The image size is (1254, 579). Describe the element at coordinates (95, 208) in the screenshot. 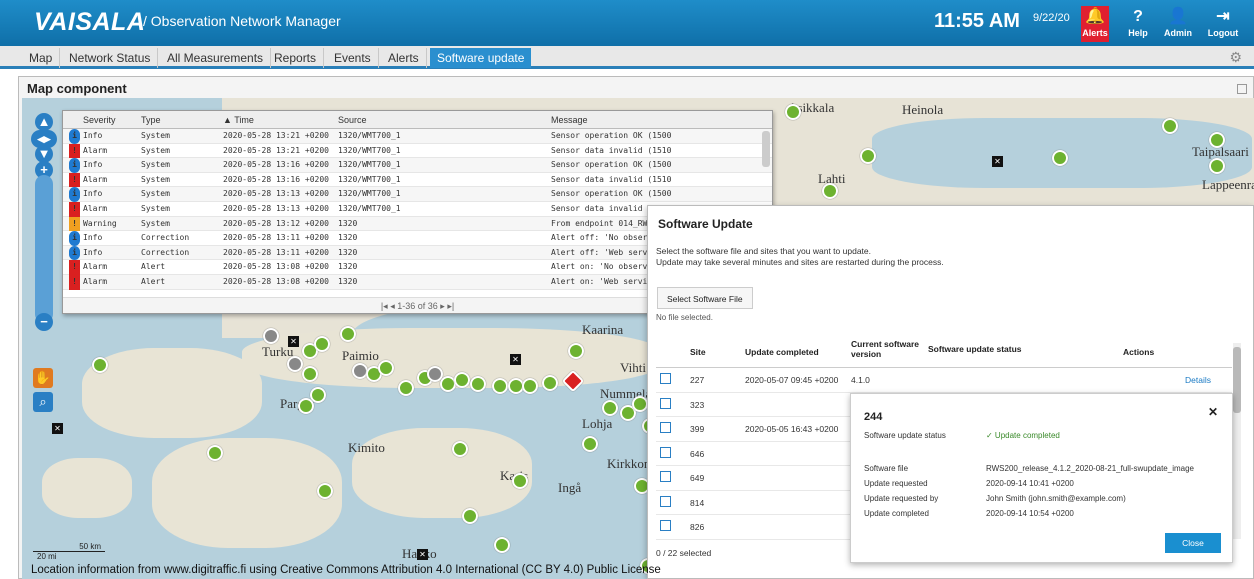

I see `cell-severity: Alarm` at that location.